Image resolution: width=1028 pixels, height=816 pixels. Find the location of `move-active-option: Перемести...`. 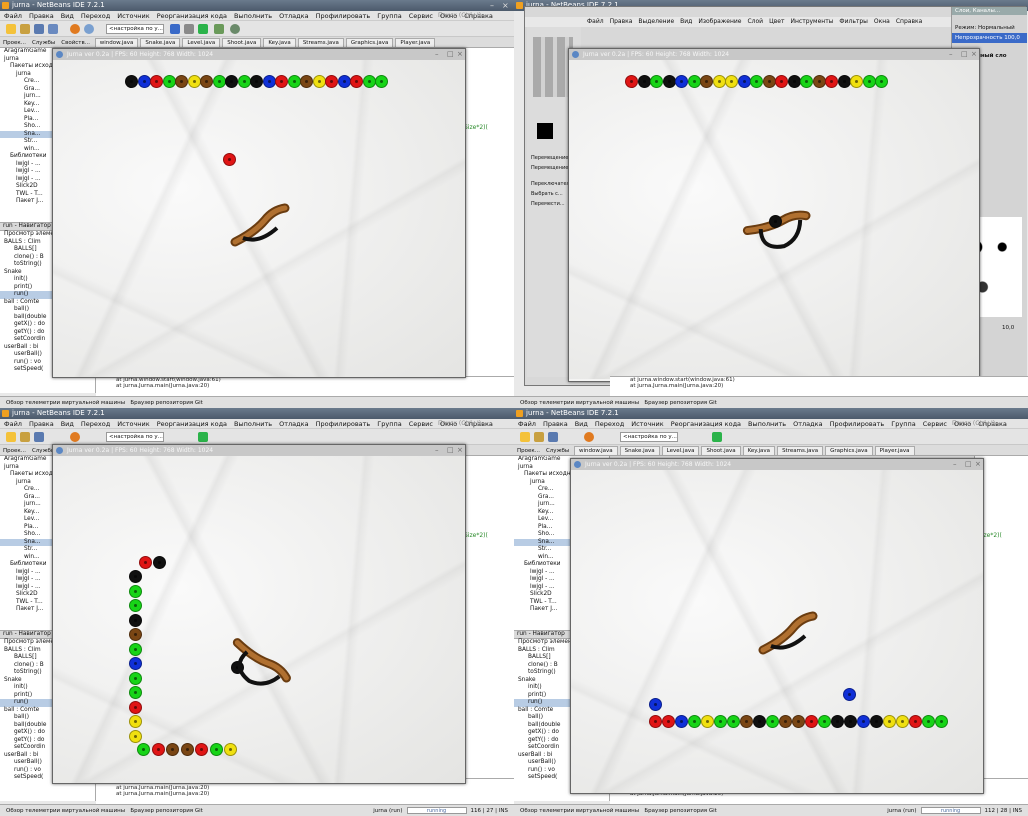

move-active-option: Перемести... is located at coordinates (548, 204).